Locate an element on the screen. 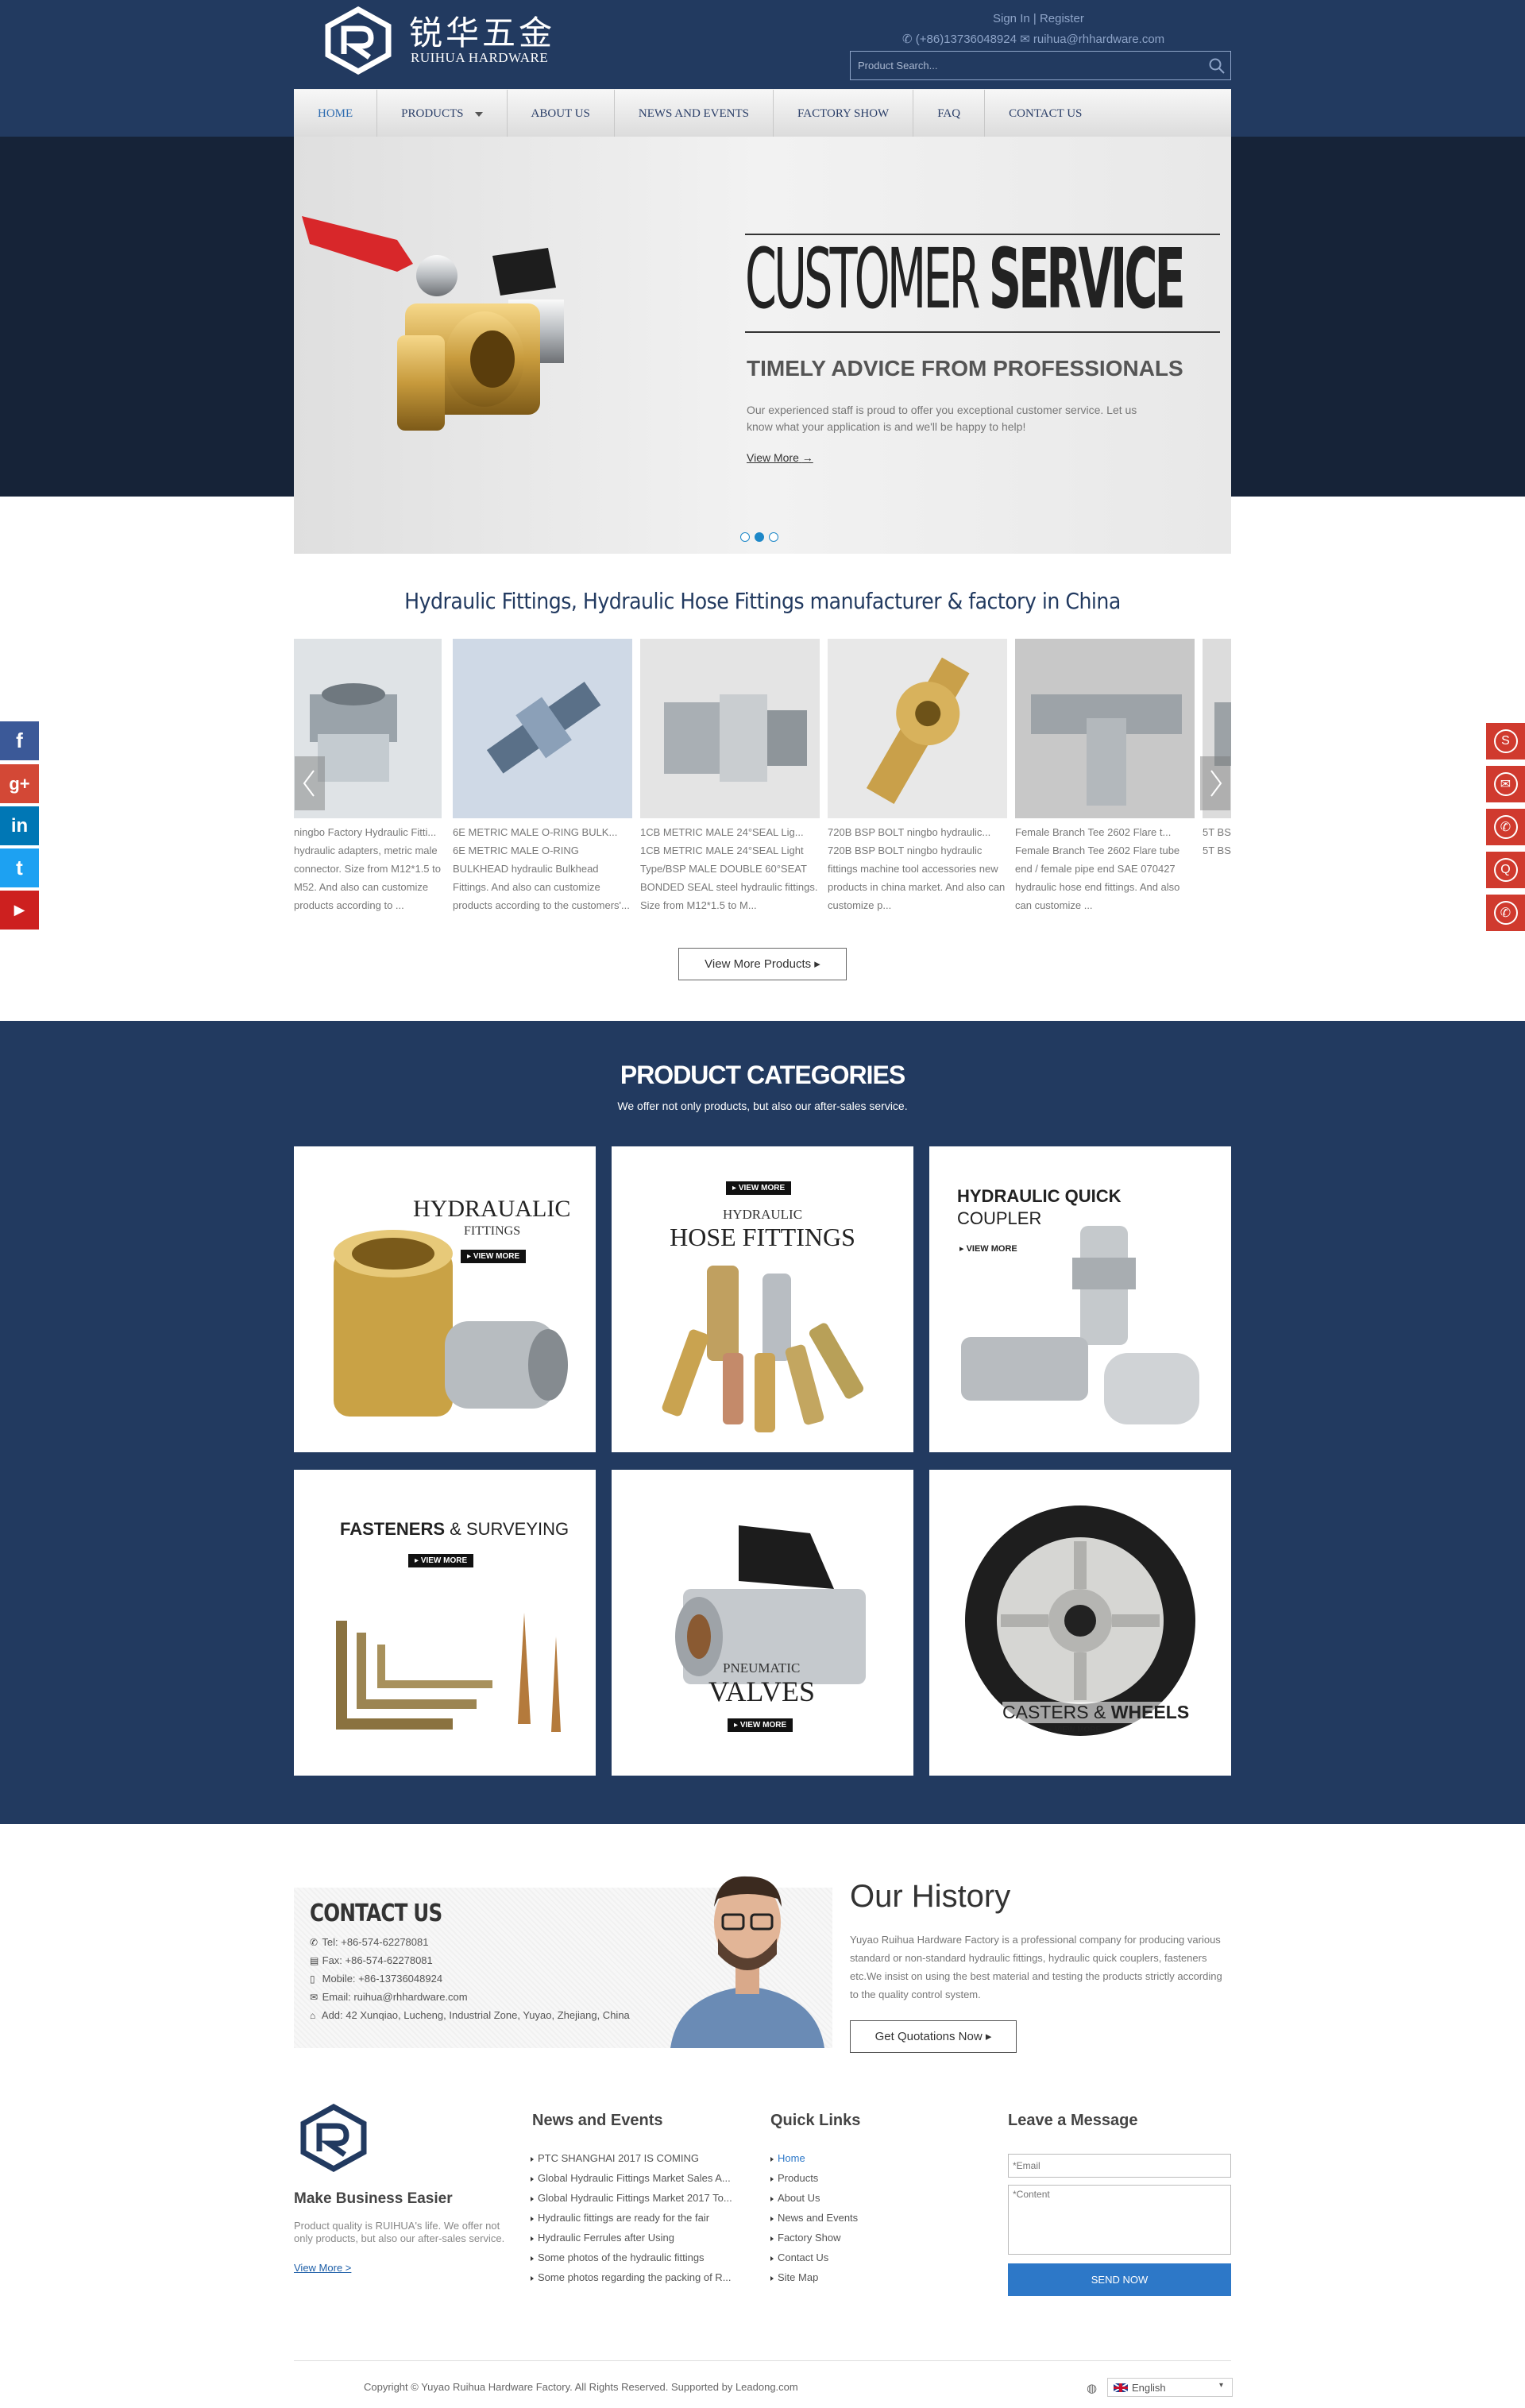  category-title: FASTENERS is located at coordinates (393, 1529).